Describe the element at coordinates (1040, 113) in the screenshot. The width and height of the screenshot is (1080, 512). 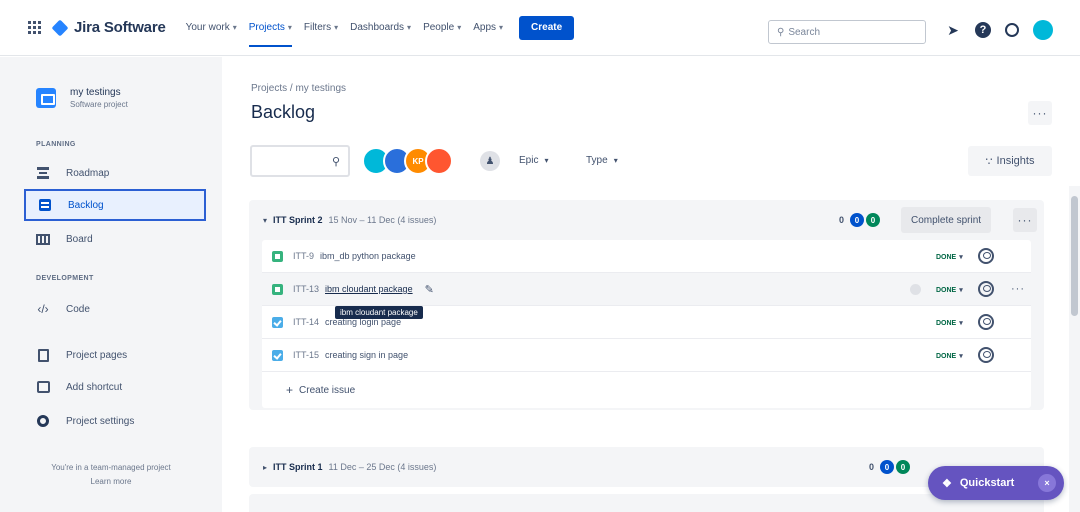
I see `page-more-button: ···` at that location.